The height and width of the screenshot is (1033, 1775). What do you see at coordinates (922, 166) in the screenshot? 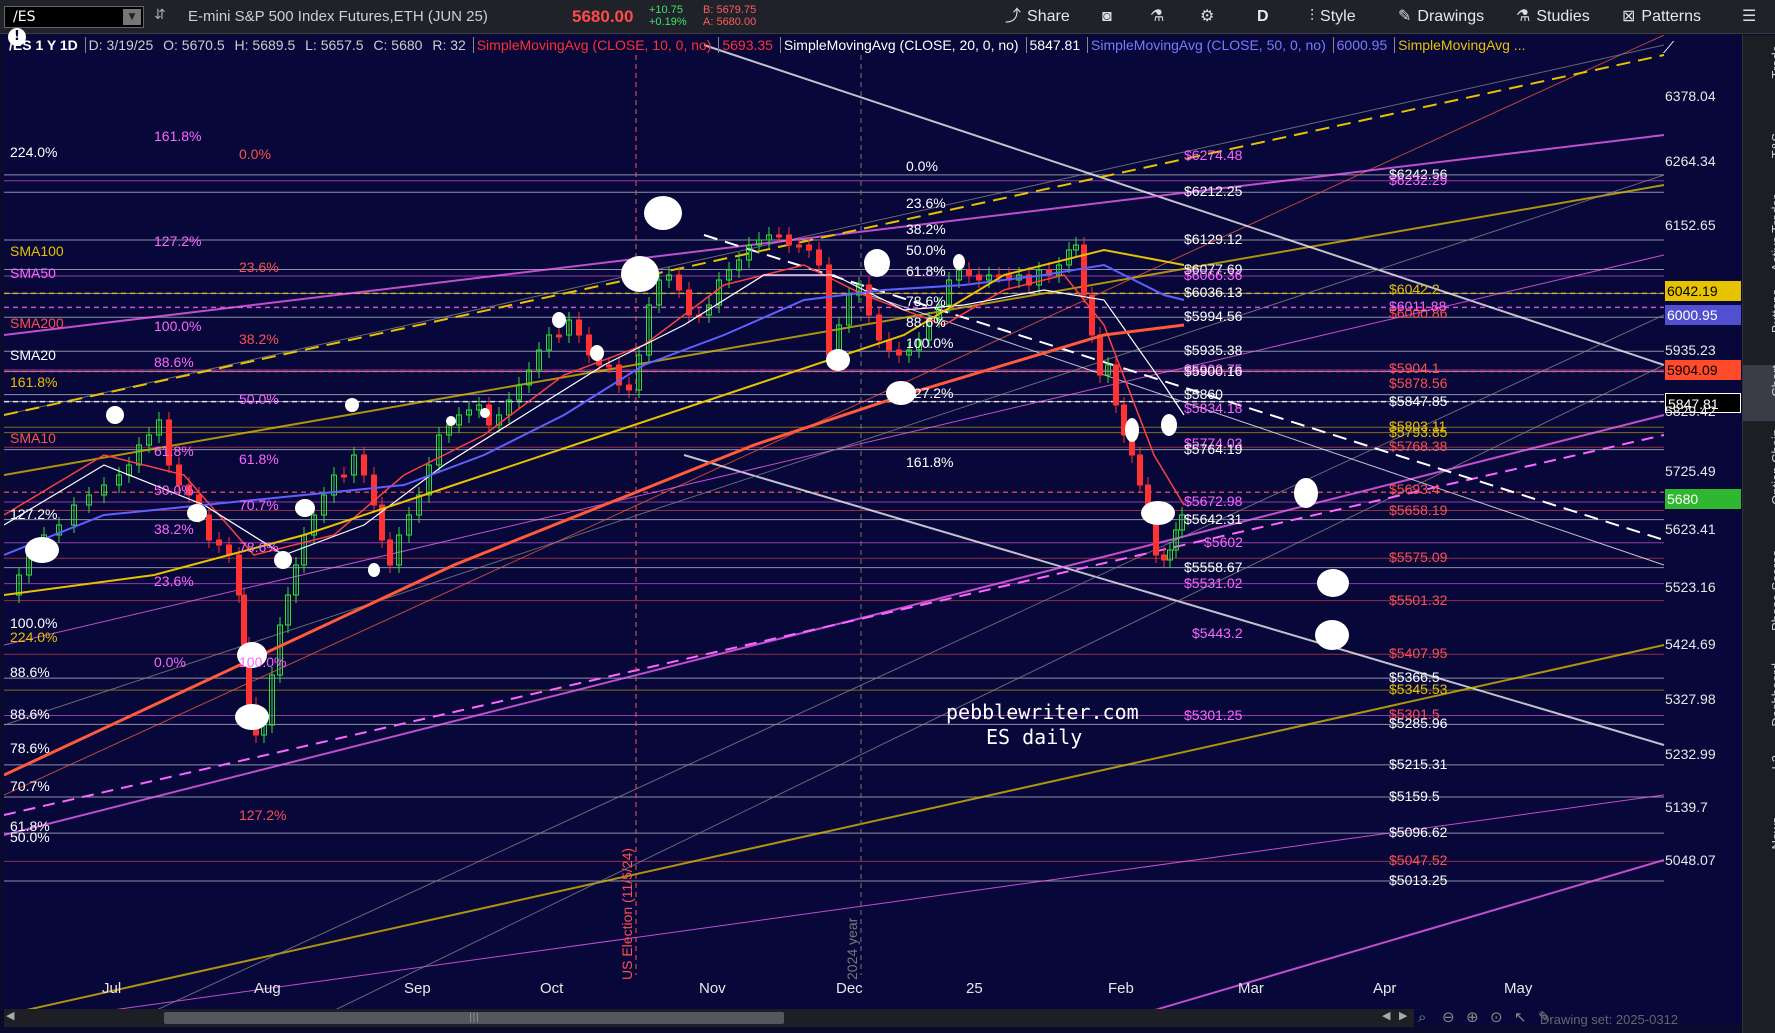
I see `fib-label: 0.0%` at bounding box center [922, 166].